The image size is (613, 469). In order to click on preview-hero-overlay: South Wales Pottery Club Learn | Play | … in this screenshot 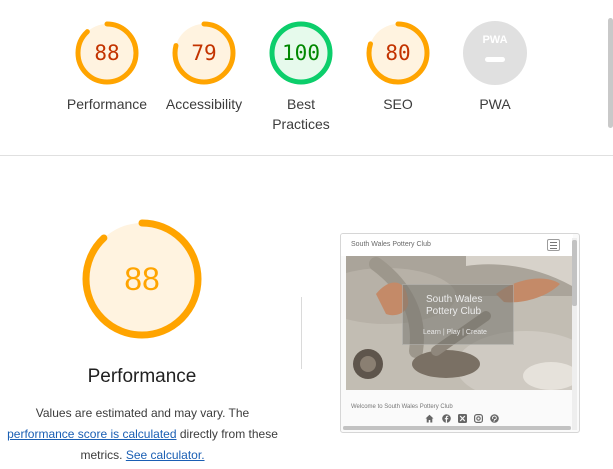, I will do `click(458, 314)`.